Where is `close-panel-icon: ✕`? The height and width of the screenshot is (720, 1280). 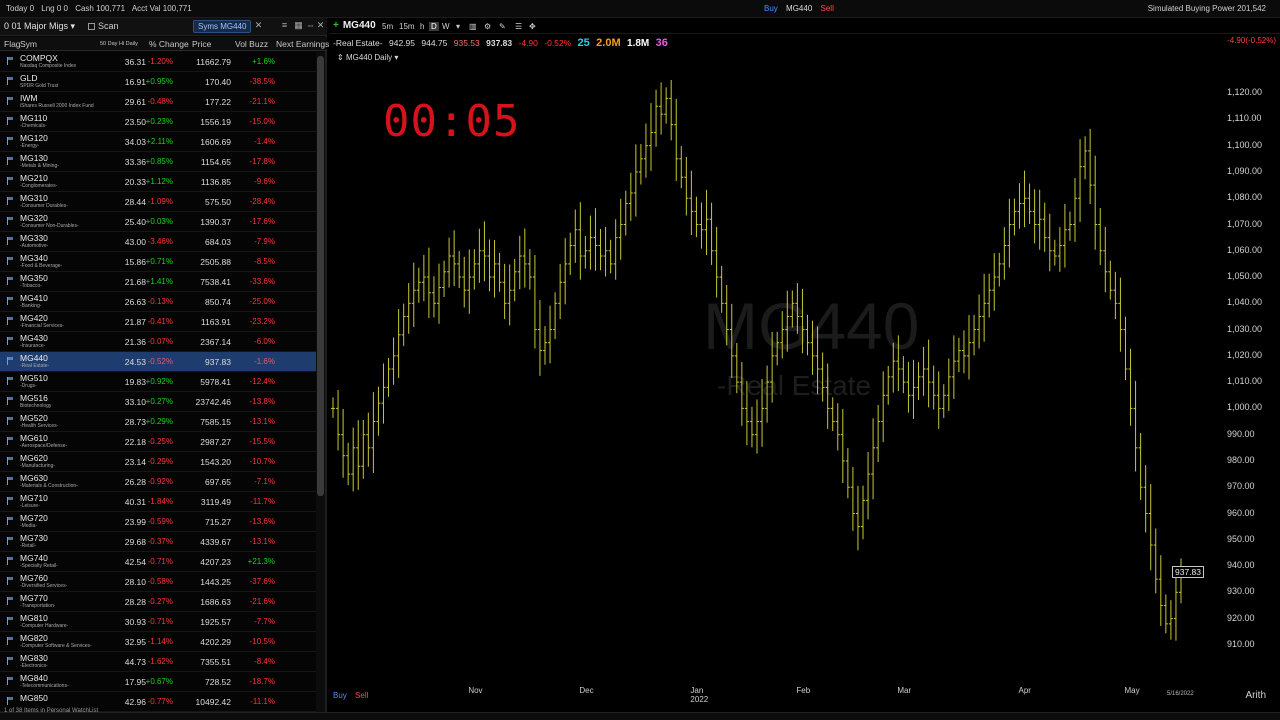 close-panel-icon: ✕ is located at coordinates (320, 25).